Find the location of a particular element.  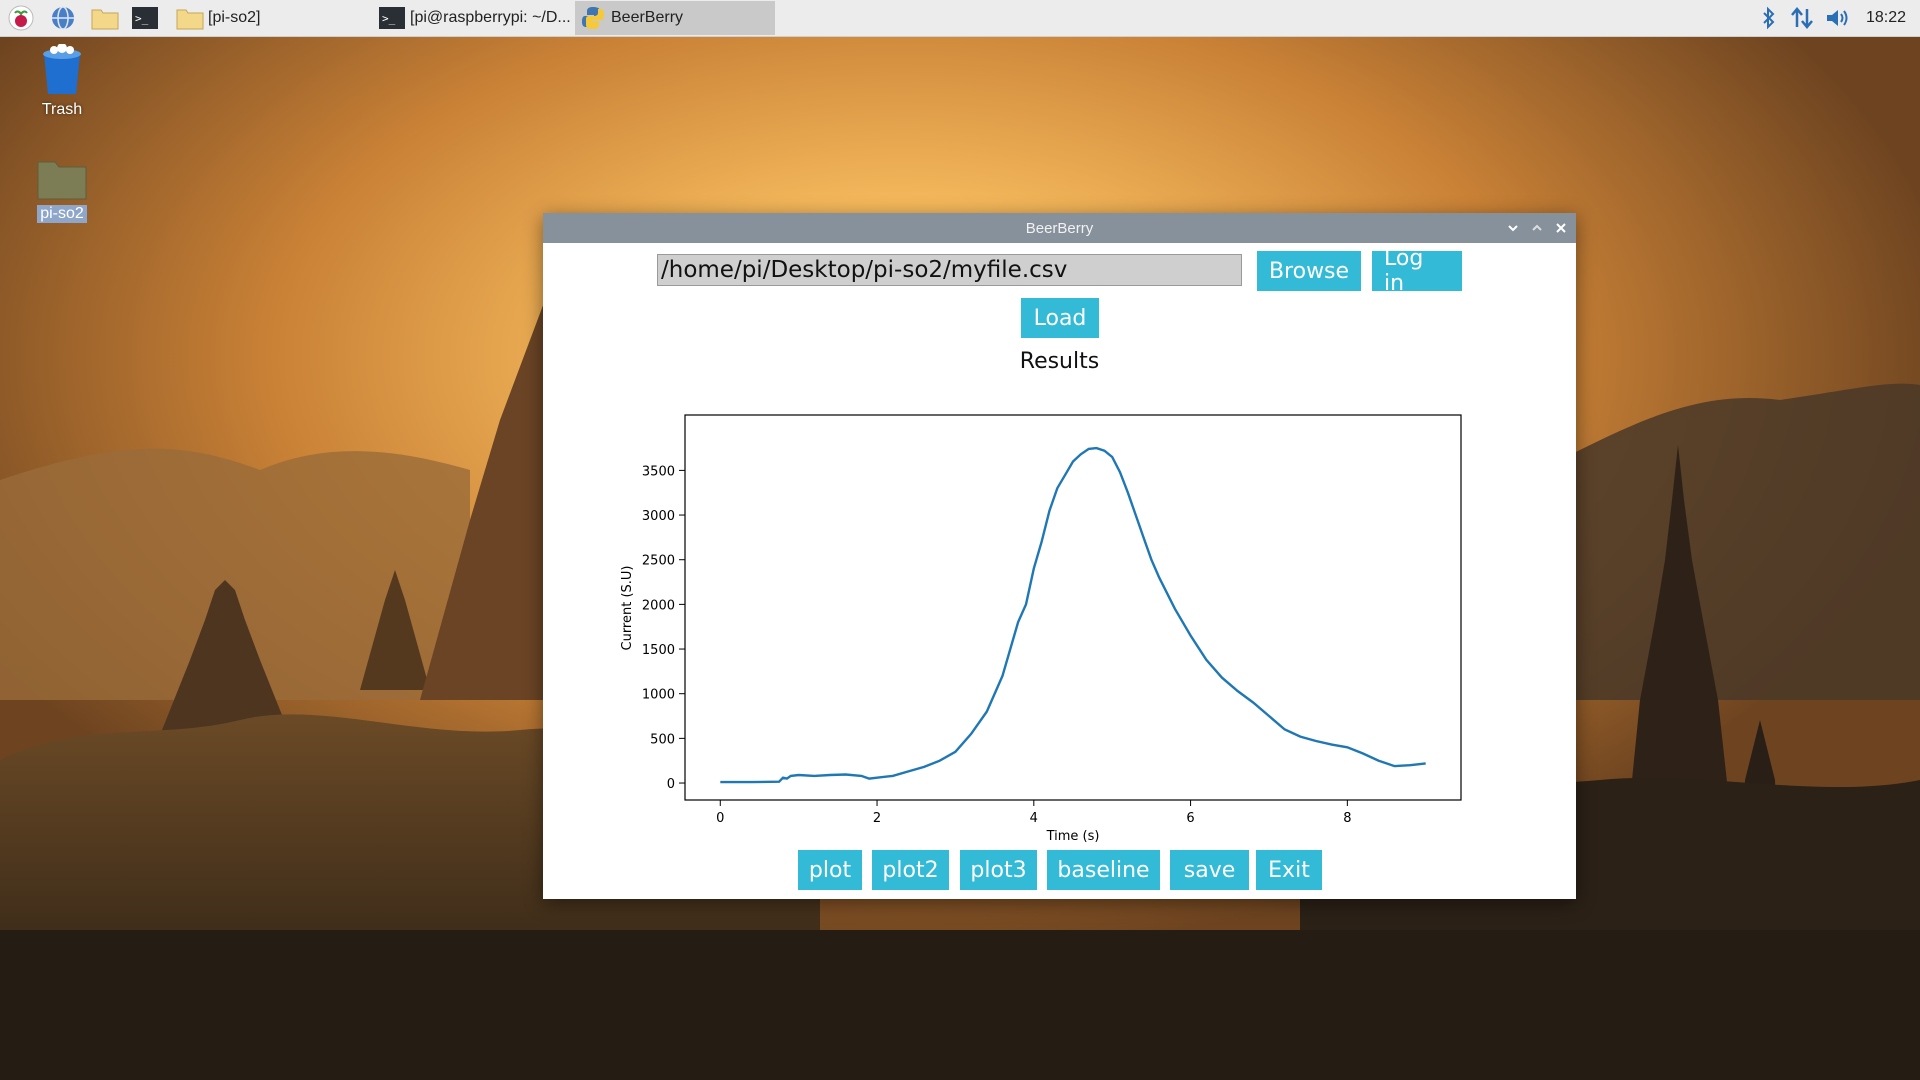

y-tick-label: 2500 is located at coordinates (658, 561).